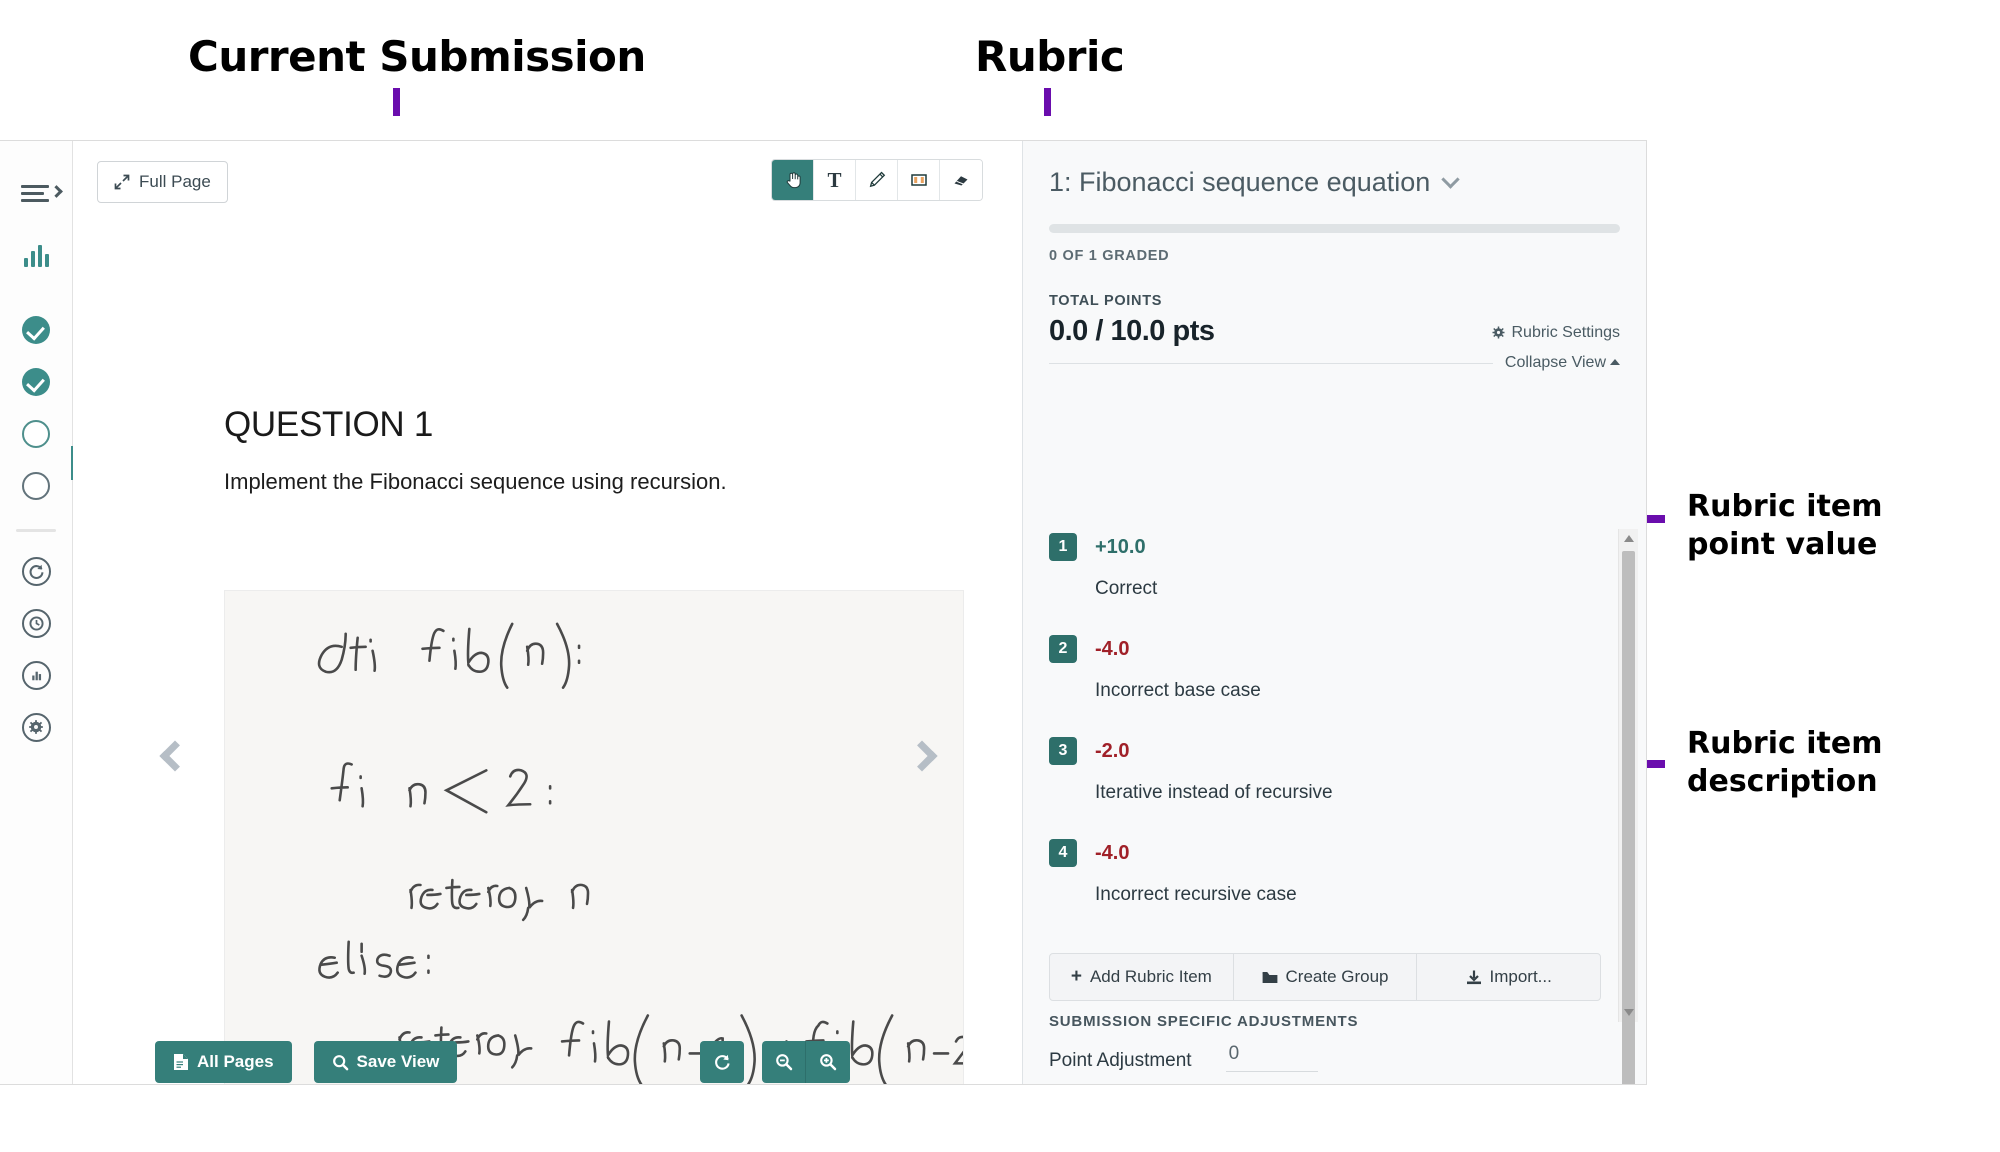  I want to click on eraser-icon, so click(961, 181).